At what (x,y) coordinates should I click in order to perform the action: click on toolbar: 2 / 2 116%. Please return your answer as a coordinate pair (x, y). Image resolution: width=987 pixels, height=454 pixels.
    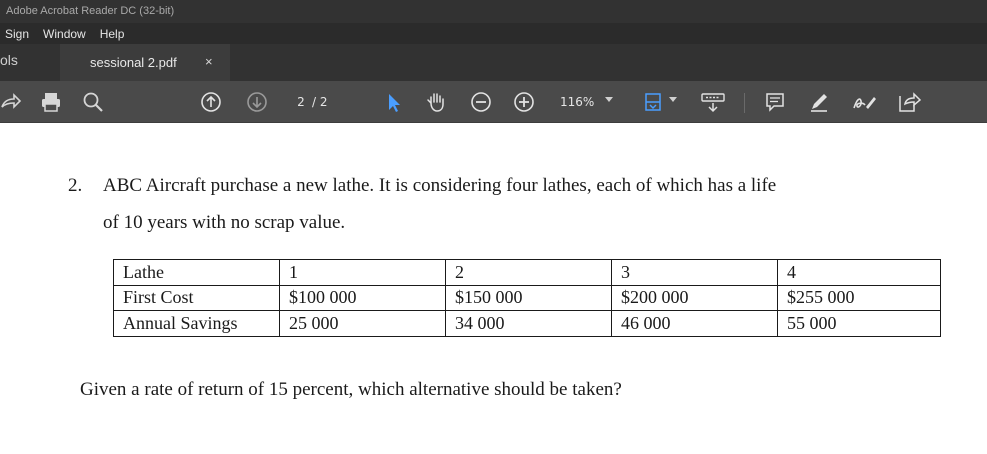
    Looking at the image, I should click on (493, 102).